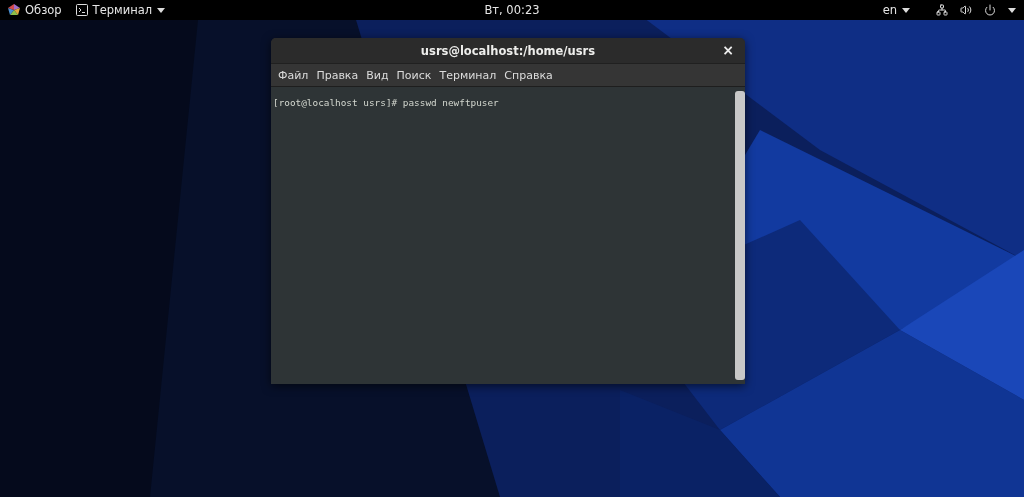  Describe the element at coordinates (377, 75) in the screenshot. I see `menu-item: Вид` at that location.